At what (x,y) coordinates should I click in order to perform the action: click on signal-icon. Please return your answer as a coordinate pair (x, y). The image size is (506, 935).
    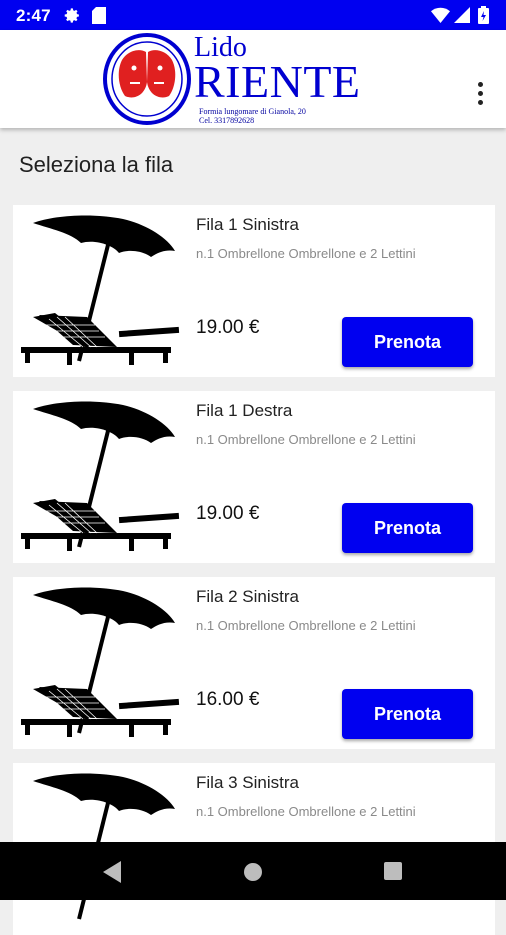
    Looking at the image, I should click on (462, 17).